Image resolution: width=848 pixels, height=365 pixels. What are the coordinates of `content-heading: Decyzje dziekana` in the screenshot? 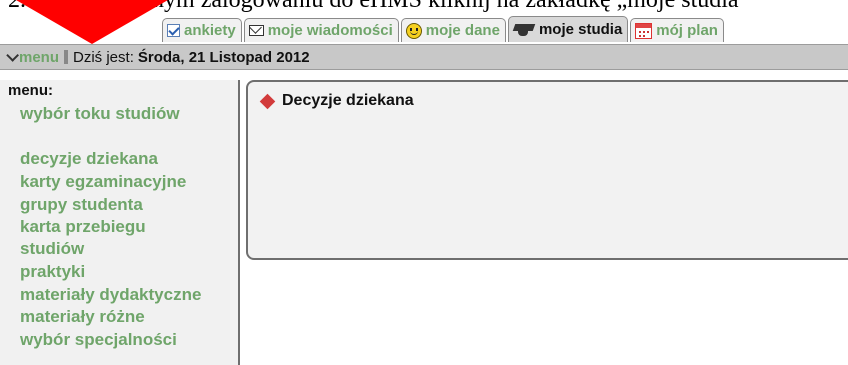 It's located at (336, 101).